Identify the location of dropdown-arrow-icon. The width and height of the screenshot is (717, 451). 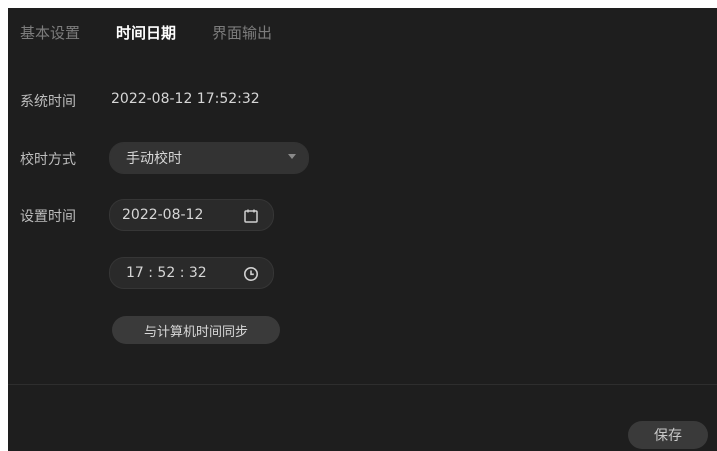
(292, 156).